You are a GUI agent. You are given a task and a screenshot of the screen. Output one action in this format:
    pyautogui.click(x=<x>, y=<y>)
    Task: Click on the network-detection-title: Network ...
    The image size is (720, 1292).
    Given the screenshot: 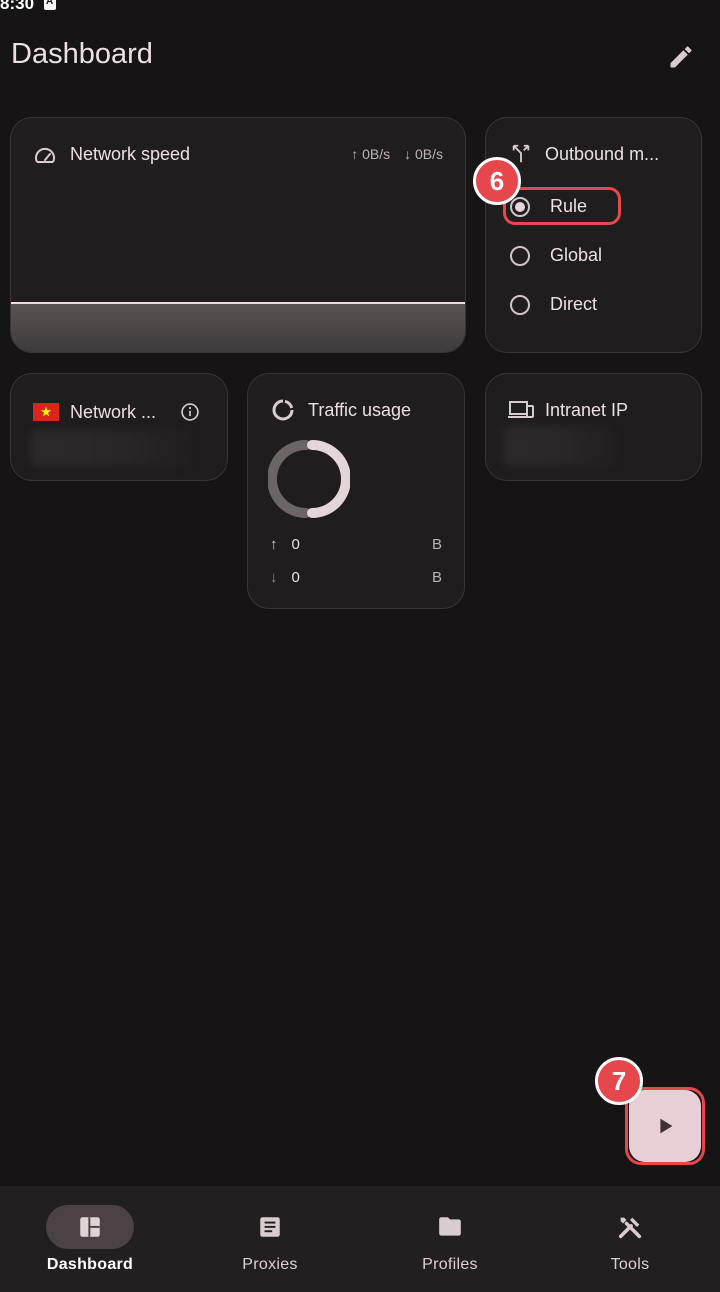 What is the action you would take?
    pyautogui.click(x=113, y=412)
    